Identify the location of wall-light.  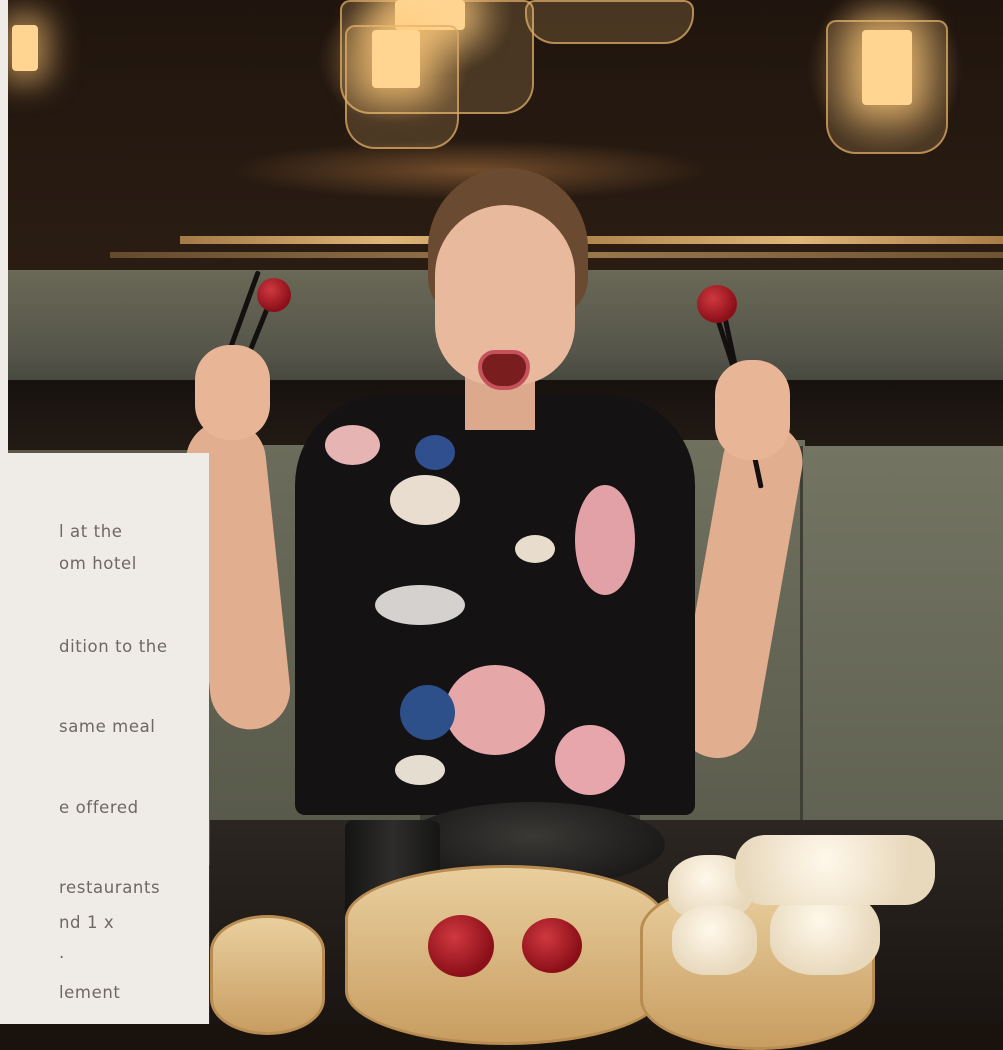
(25, 48).